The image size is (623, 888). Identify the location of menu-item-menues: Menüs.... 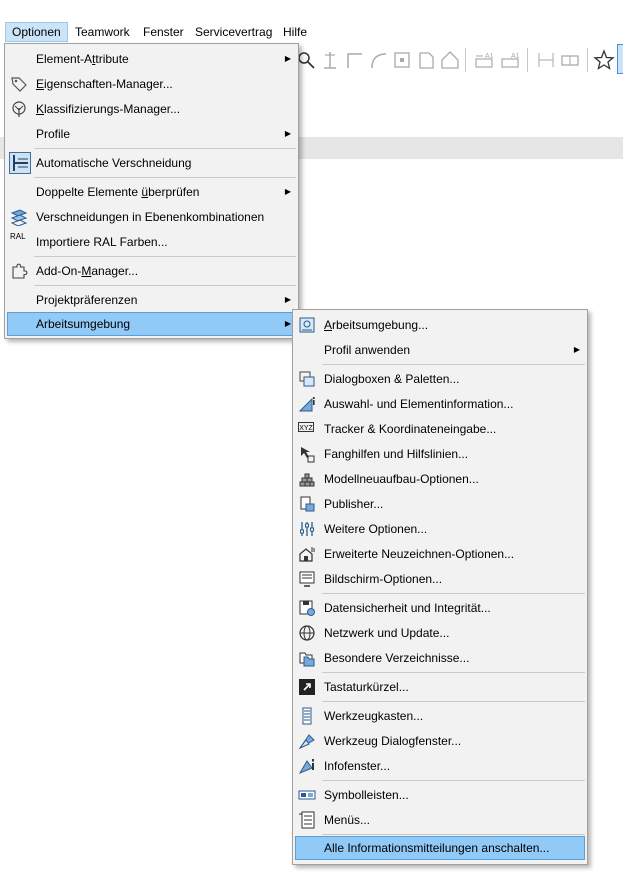
(440, 820).